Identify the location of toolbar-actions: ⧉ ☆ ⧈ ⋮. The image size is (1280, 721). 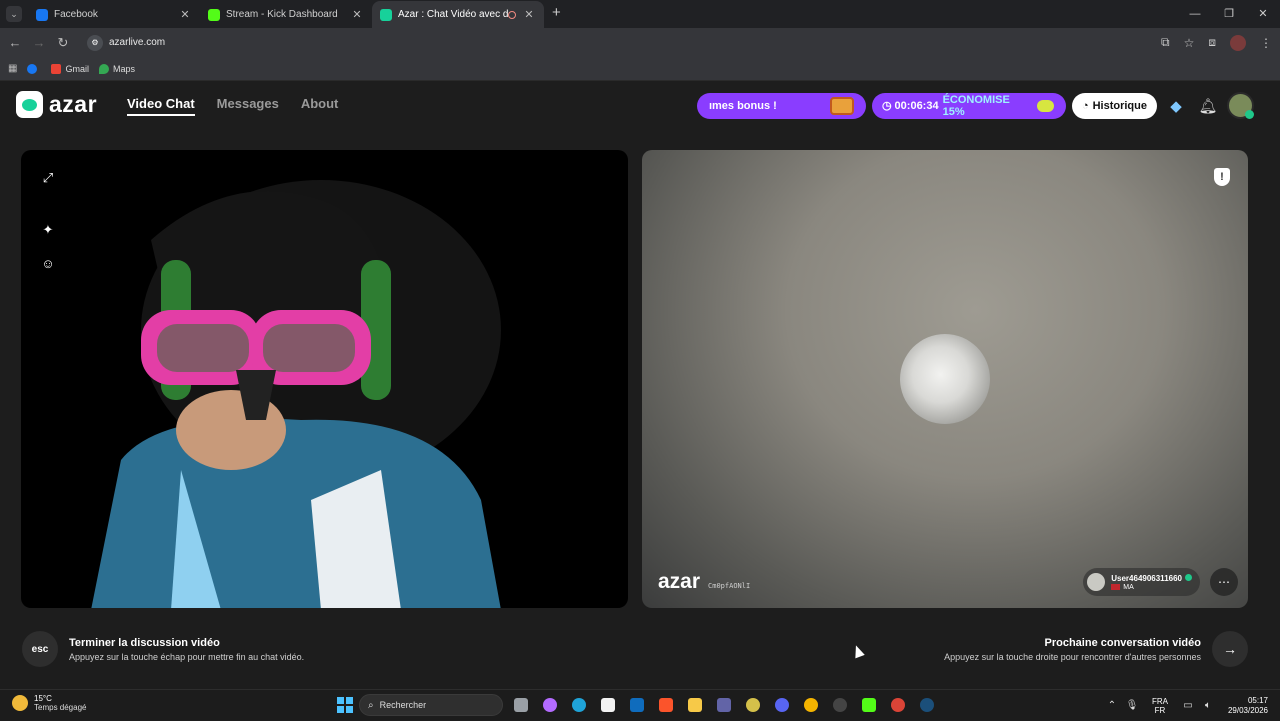
(1216, 42).